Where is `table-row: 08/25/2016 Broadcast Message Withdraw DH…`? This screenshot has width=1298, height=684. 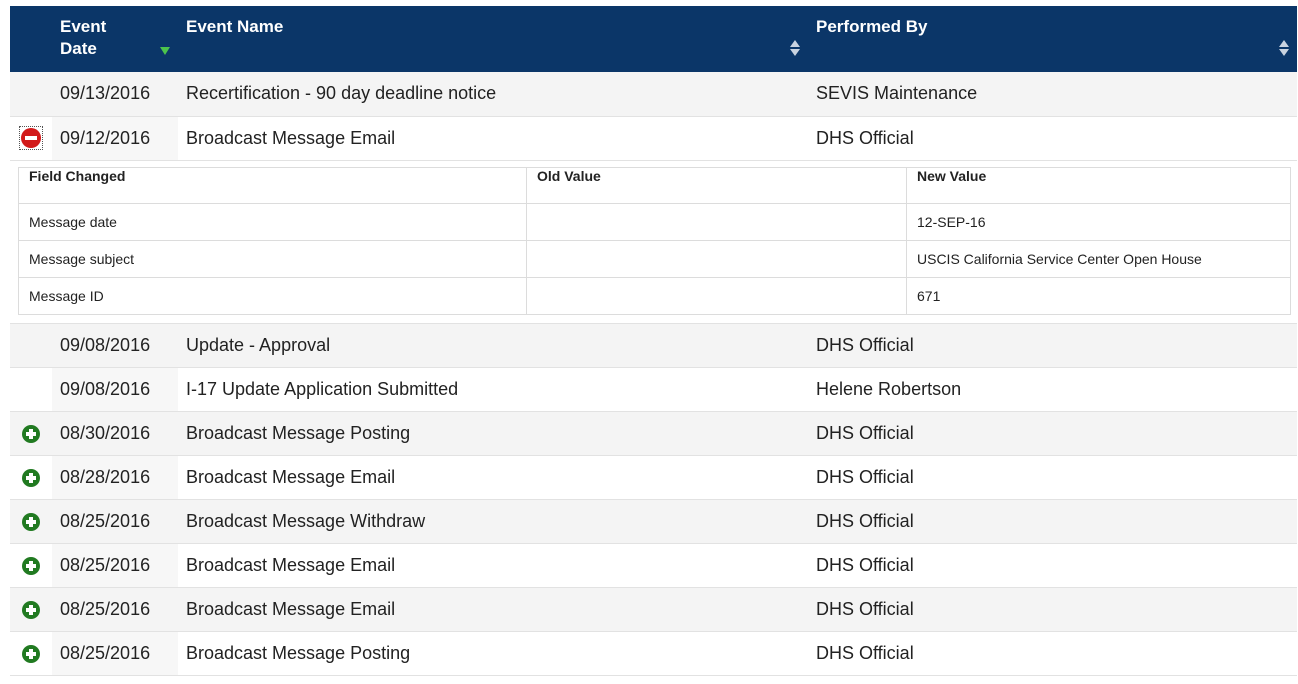
table-row: 08/25/2016 Broadcast Message Withdraw DH… is located at coordinates (653, 521).